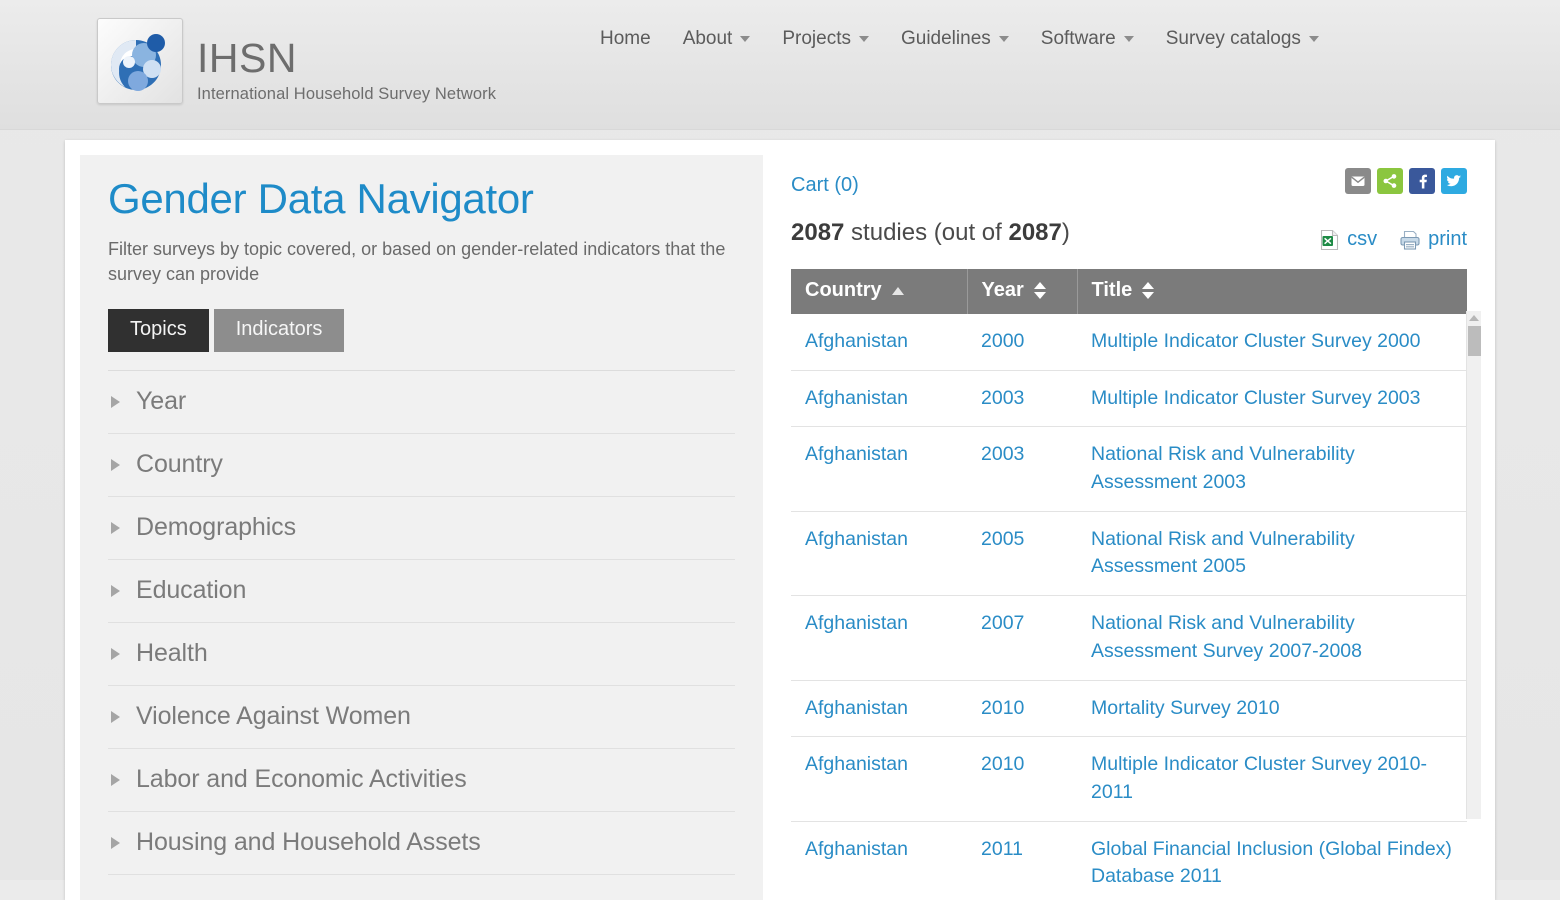  What do you see at coordinates (897, 290) in the screenshot?
I see `sort-ascending-icon` at bounding box center [897, 290].